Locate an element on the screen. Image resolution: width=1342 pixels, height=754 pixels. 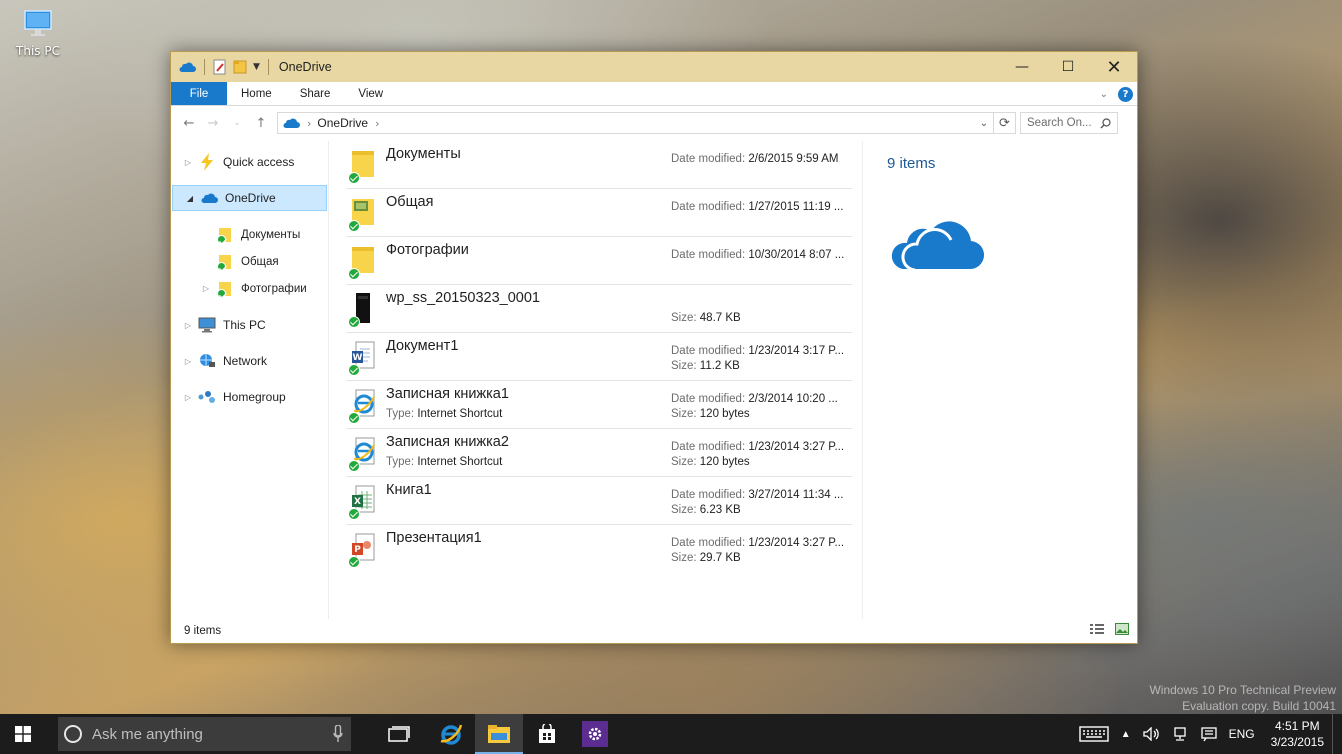
title-bar: ▼ OneDrive — ☐ ✕ is located at coordinates (654, 67).